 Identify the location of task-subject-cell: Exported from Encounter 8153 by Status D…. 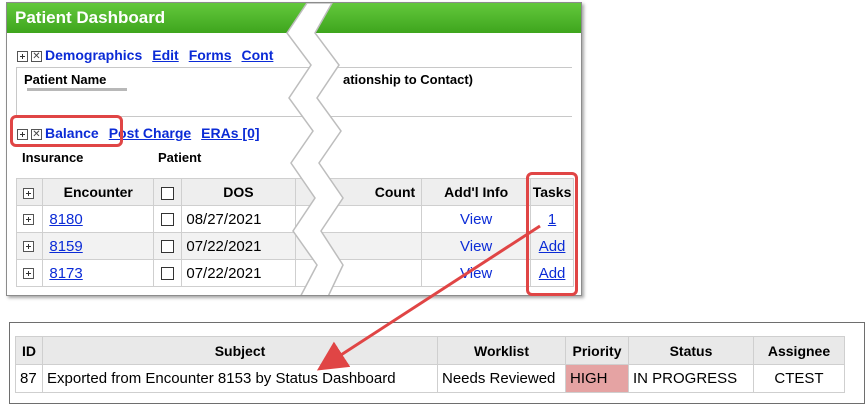
(240, 378).